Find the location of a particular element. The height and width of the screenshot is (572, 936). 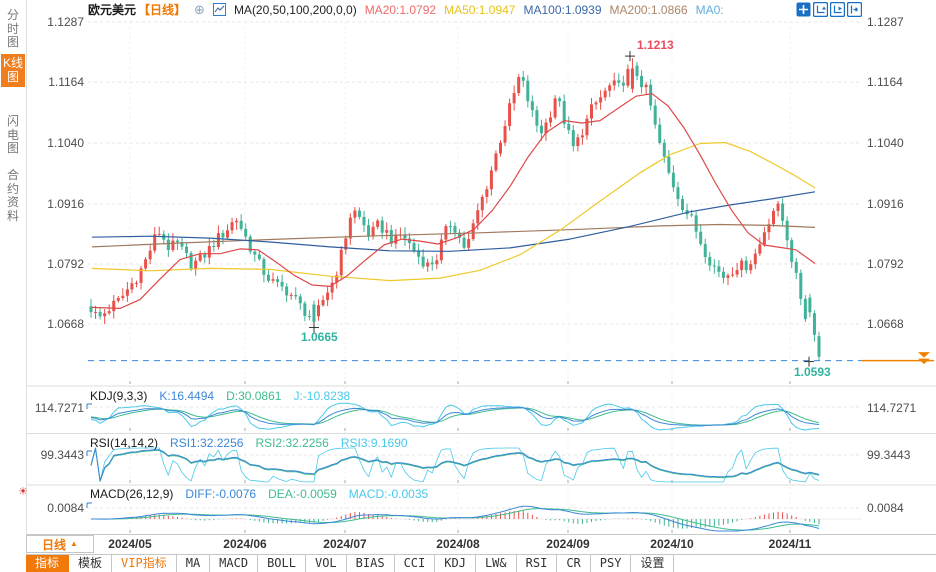

y-axis-right-label: 1.0916 is located at coordinates (885, 204).